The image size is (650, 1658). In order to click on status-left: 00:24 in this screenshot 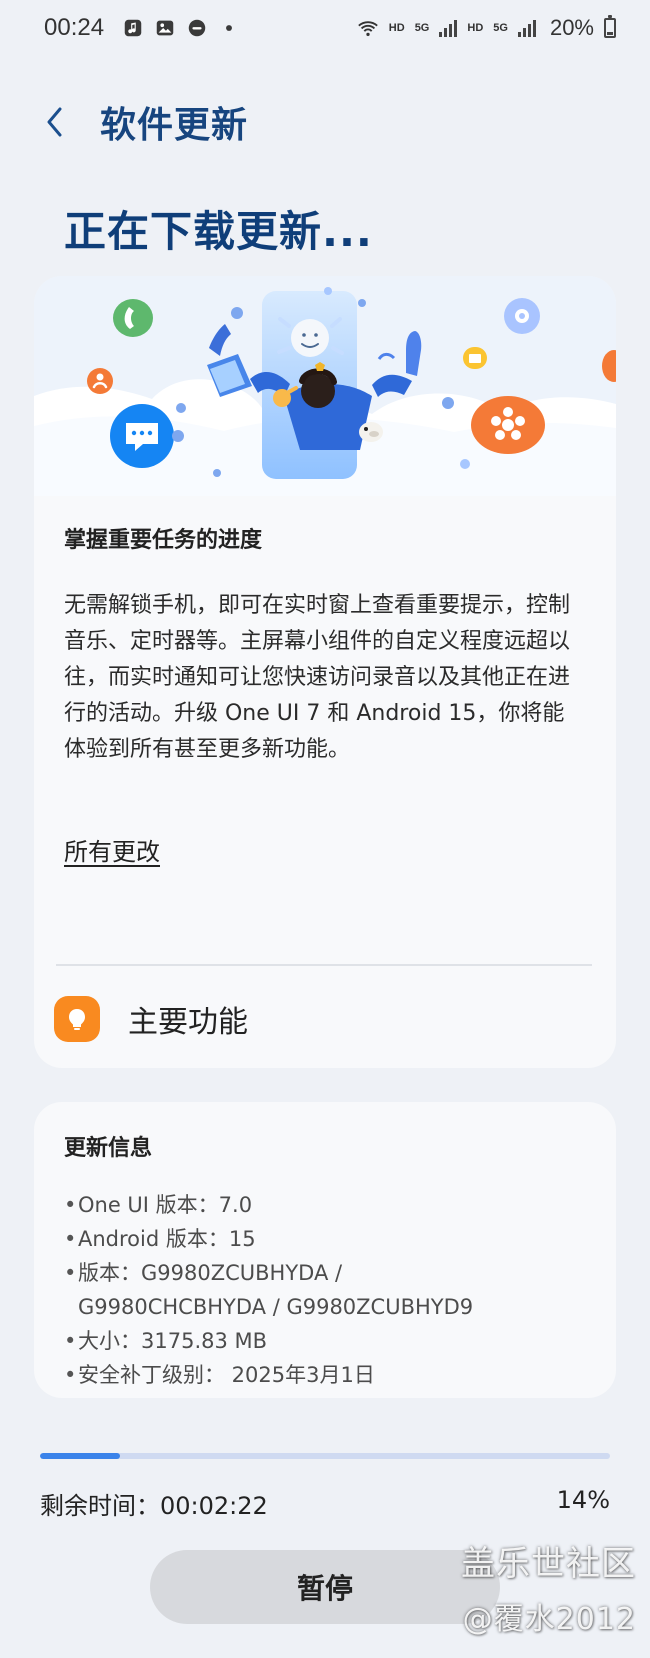, I will do `click(142, 28)`.